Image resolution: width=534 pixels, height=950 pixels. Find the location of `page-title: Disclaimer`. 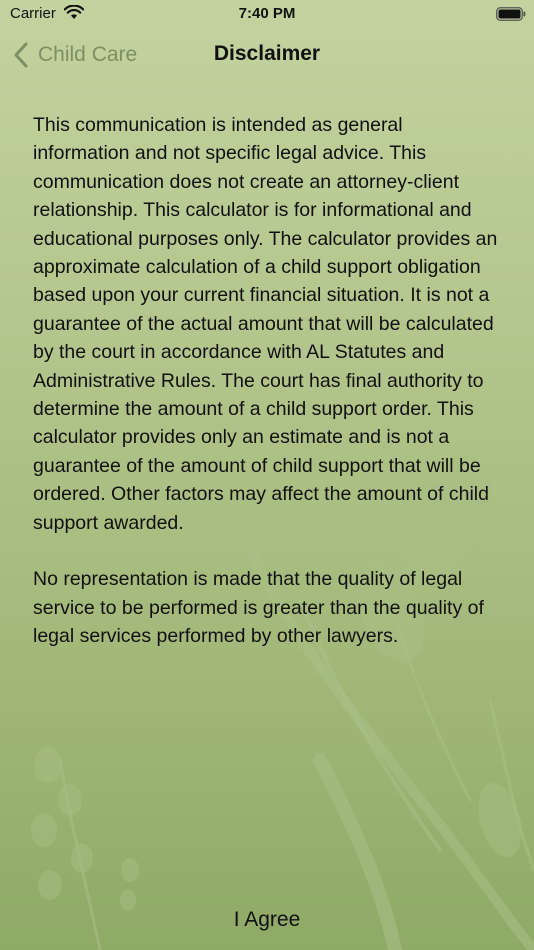

page-title: Disclaimer is located at coordinates (267, 53).